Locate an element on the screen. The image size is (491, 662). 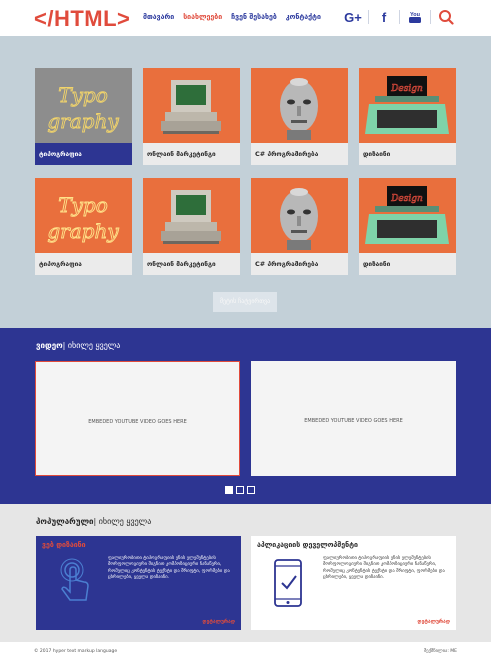
main-nav: მთავარი სიახლეები ჩვენ შესახებ კონტაქტი is located at coordinates (232, 17).